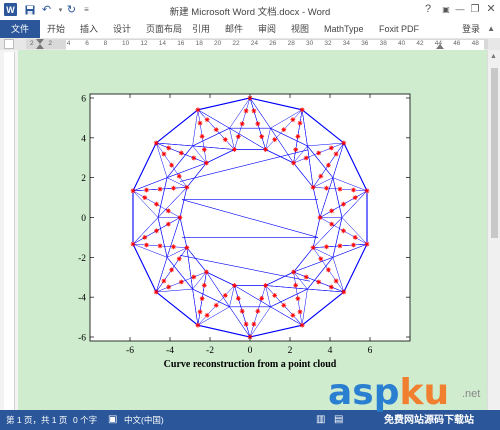 The height and width of the screenshot is (430, 500). Describe the element at coordinates (20, 29) in the screenshot. I see `tab-file: 文件` at that location.